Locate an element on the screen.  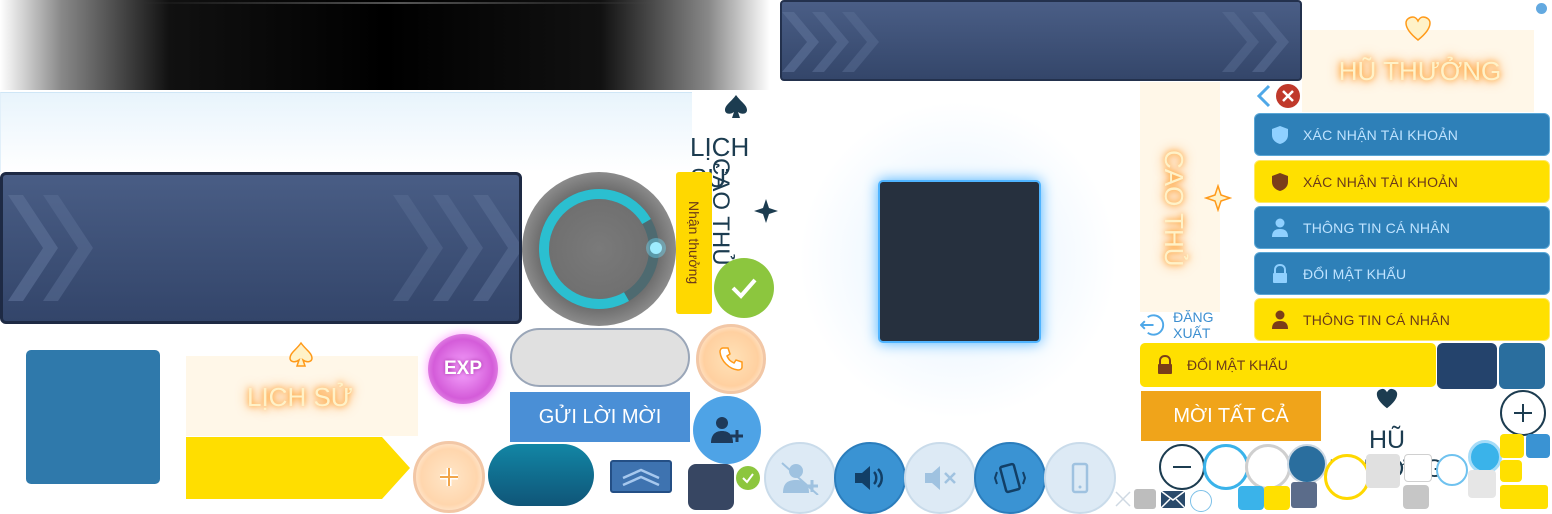
minus-icon is located at coordinates (1182, 467).